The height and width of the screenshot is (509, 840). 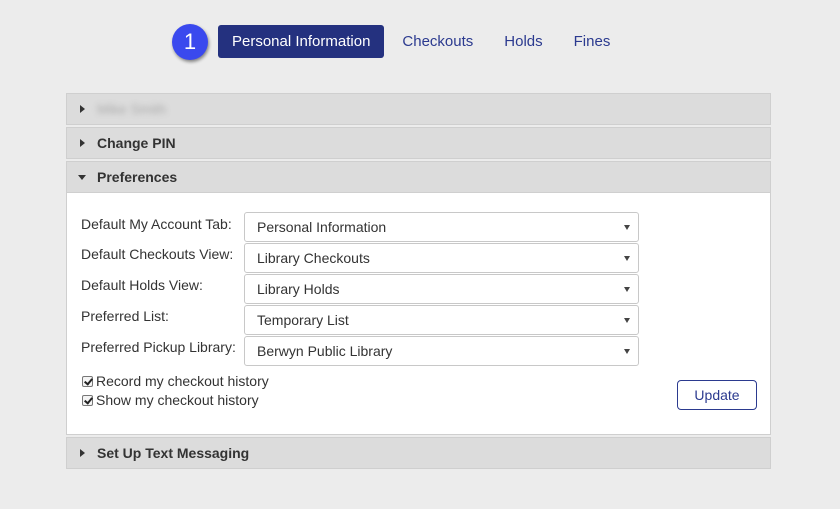 What do you see at coordinates (418, 453) in the screenshot?
I see `panel-text-messaging: Set Up Text Messaging` at bounding box center [418, 453].